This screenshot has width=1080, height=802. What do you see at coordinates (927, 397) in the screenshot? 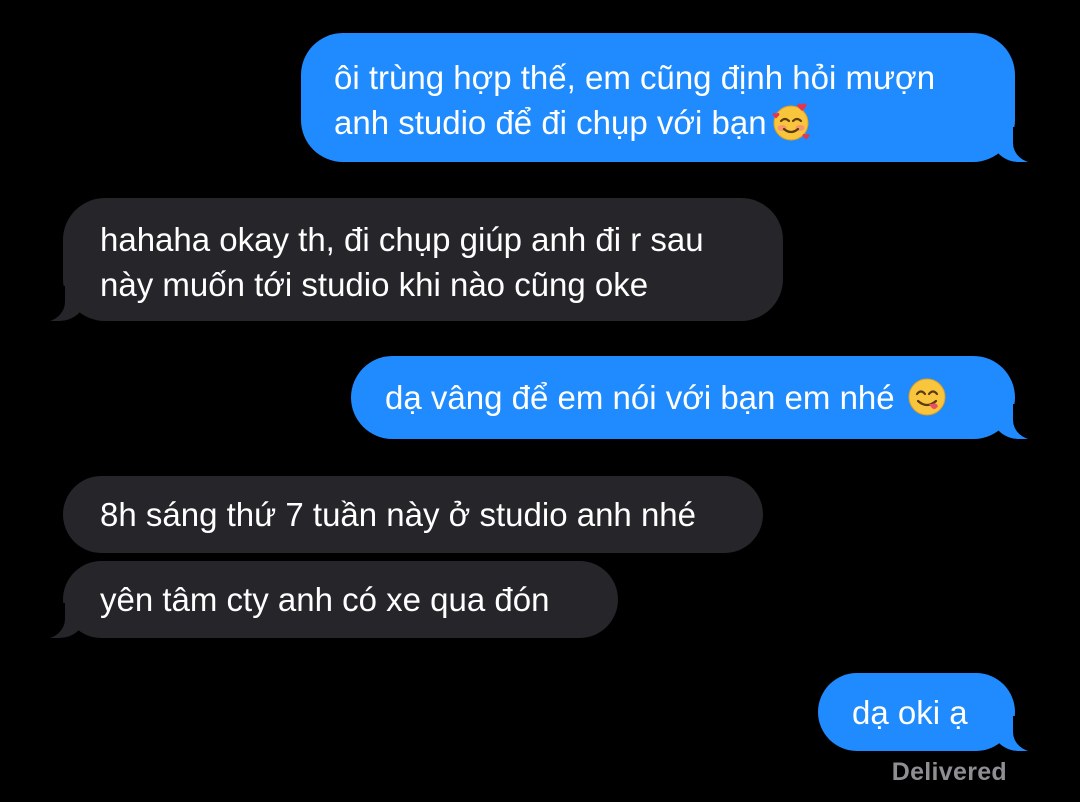
I see `face-savoring-food-icon` at bounding box center [927, 397].